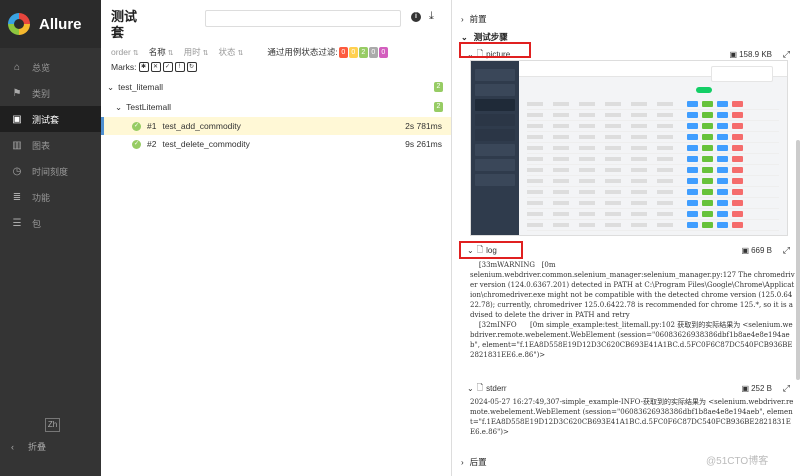  I want to click on case-duration: 9s 261ms, so click(423, 144).